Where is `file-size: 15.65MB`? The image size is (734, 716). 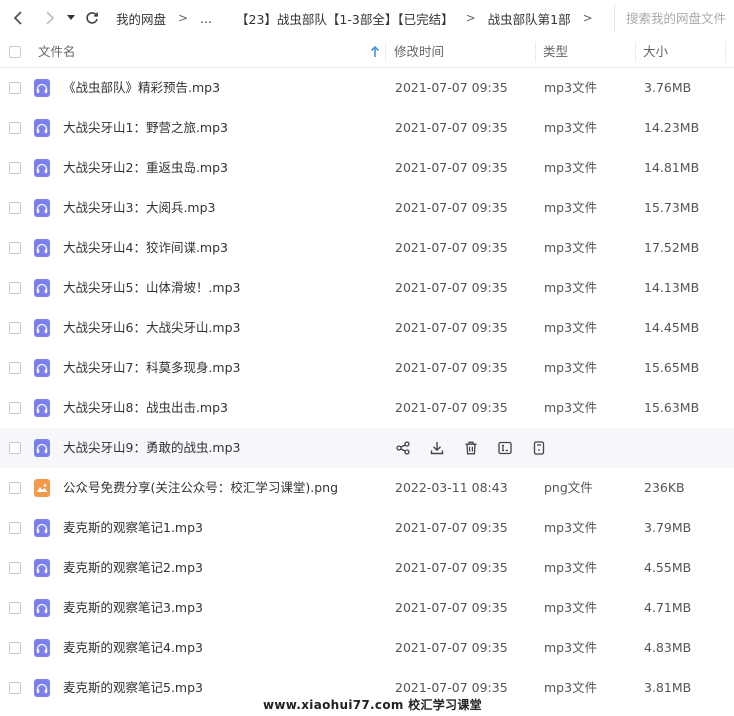 file-size: 15.65MB is located at coordinates (672, 367).